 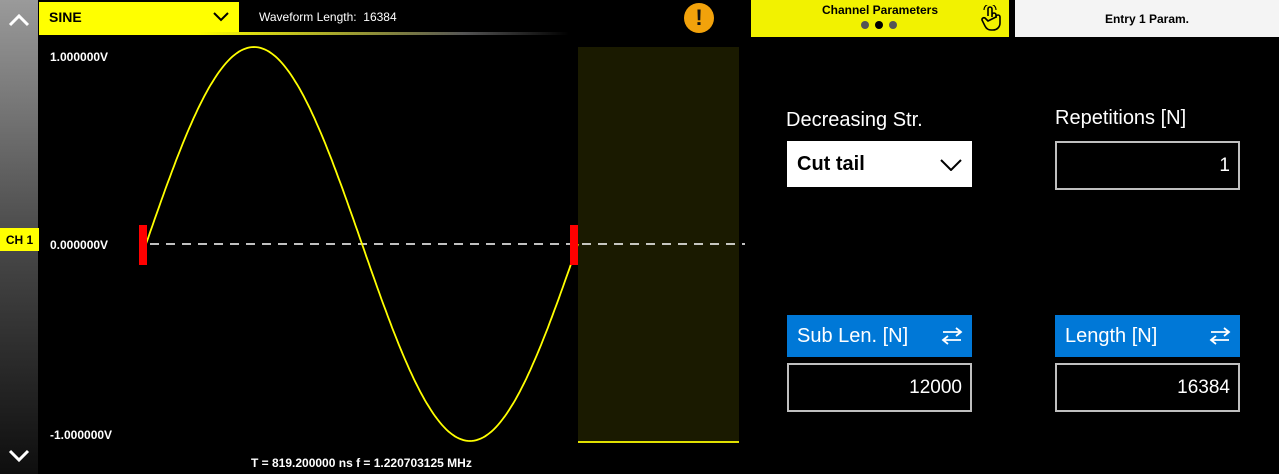 I want to click on y-zero-label: 0.000000V, so click(x=79, y=245).